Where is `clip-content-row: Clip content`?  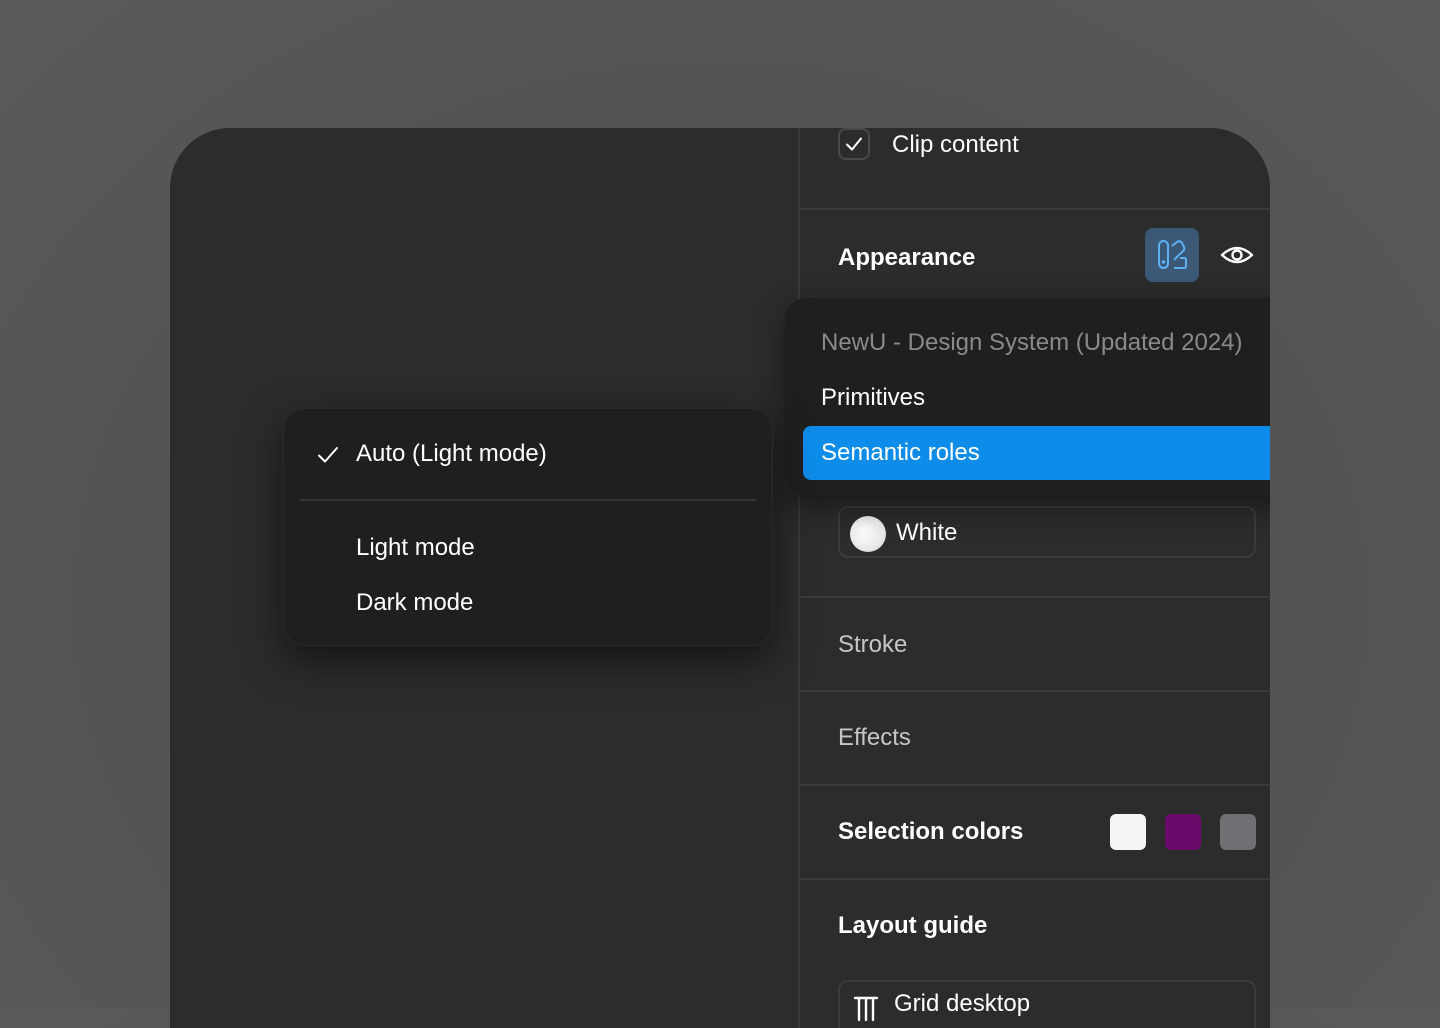 clip-content-row: Clip content is located at coordinates (1035, 168).